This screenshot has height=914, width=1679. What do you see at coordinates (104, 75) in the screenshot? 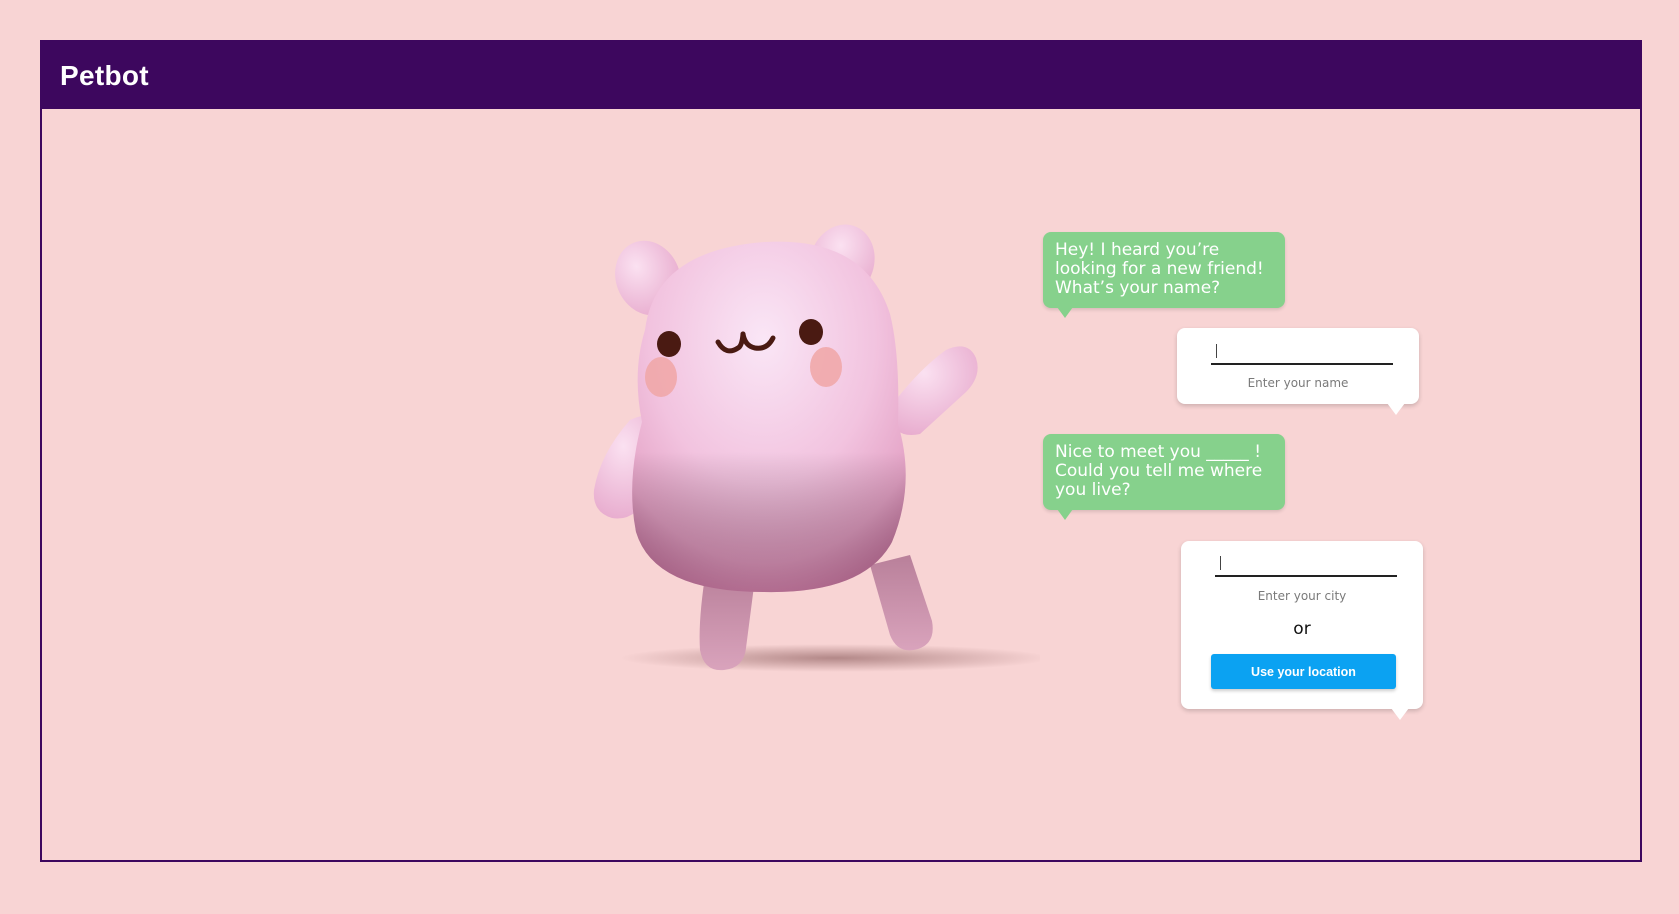
I see `app-title: Petbot` at bounding box center [104, 75].